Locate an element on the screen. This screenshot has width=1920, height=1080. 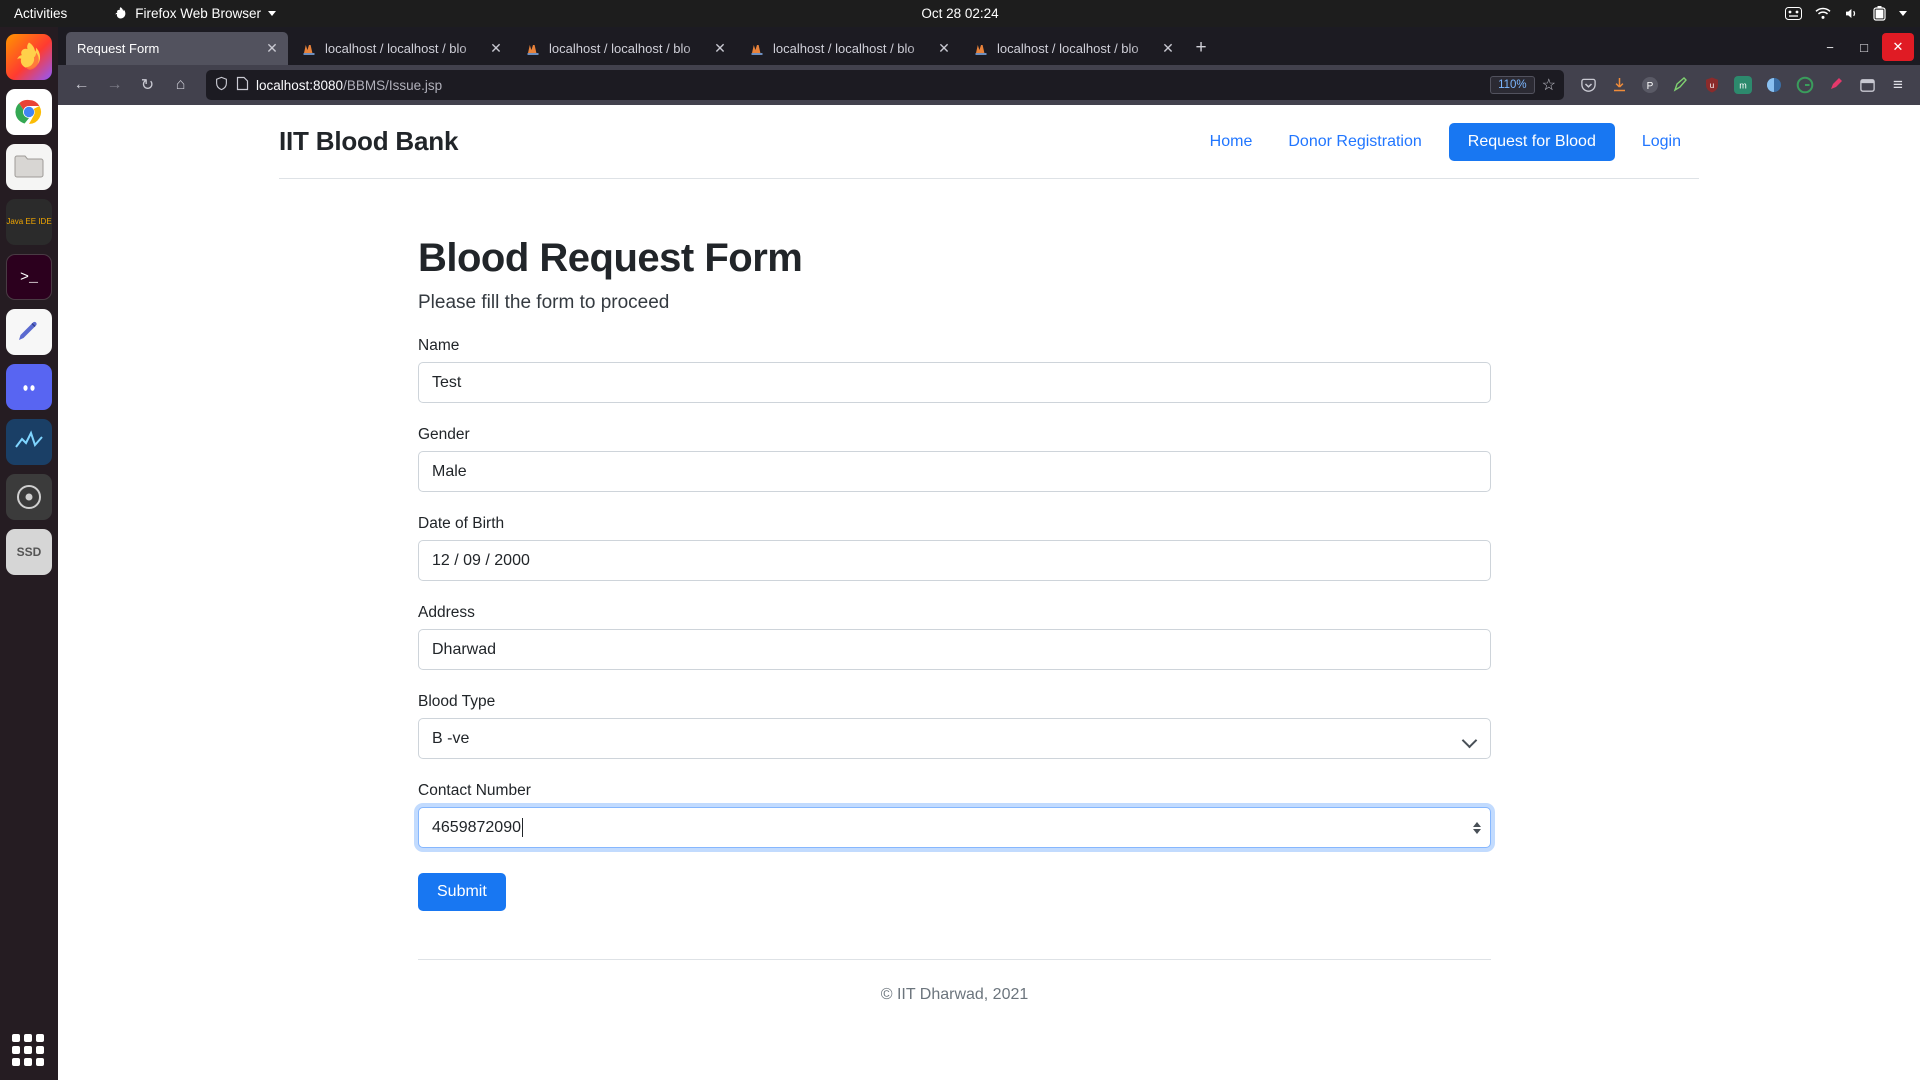
field-name: Name Test is located at coordinates (954, 370).